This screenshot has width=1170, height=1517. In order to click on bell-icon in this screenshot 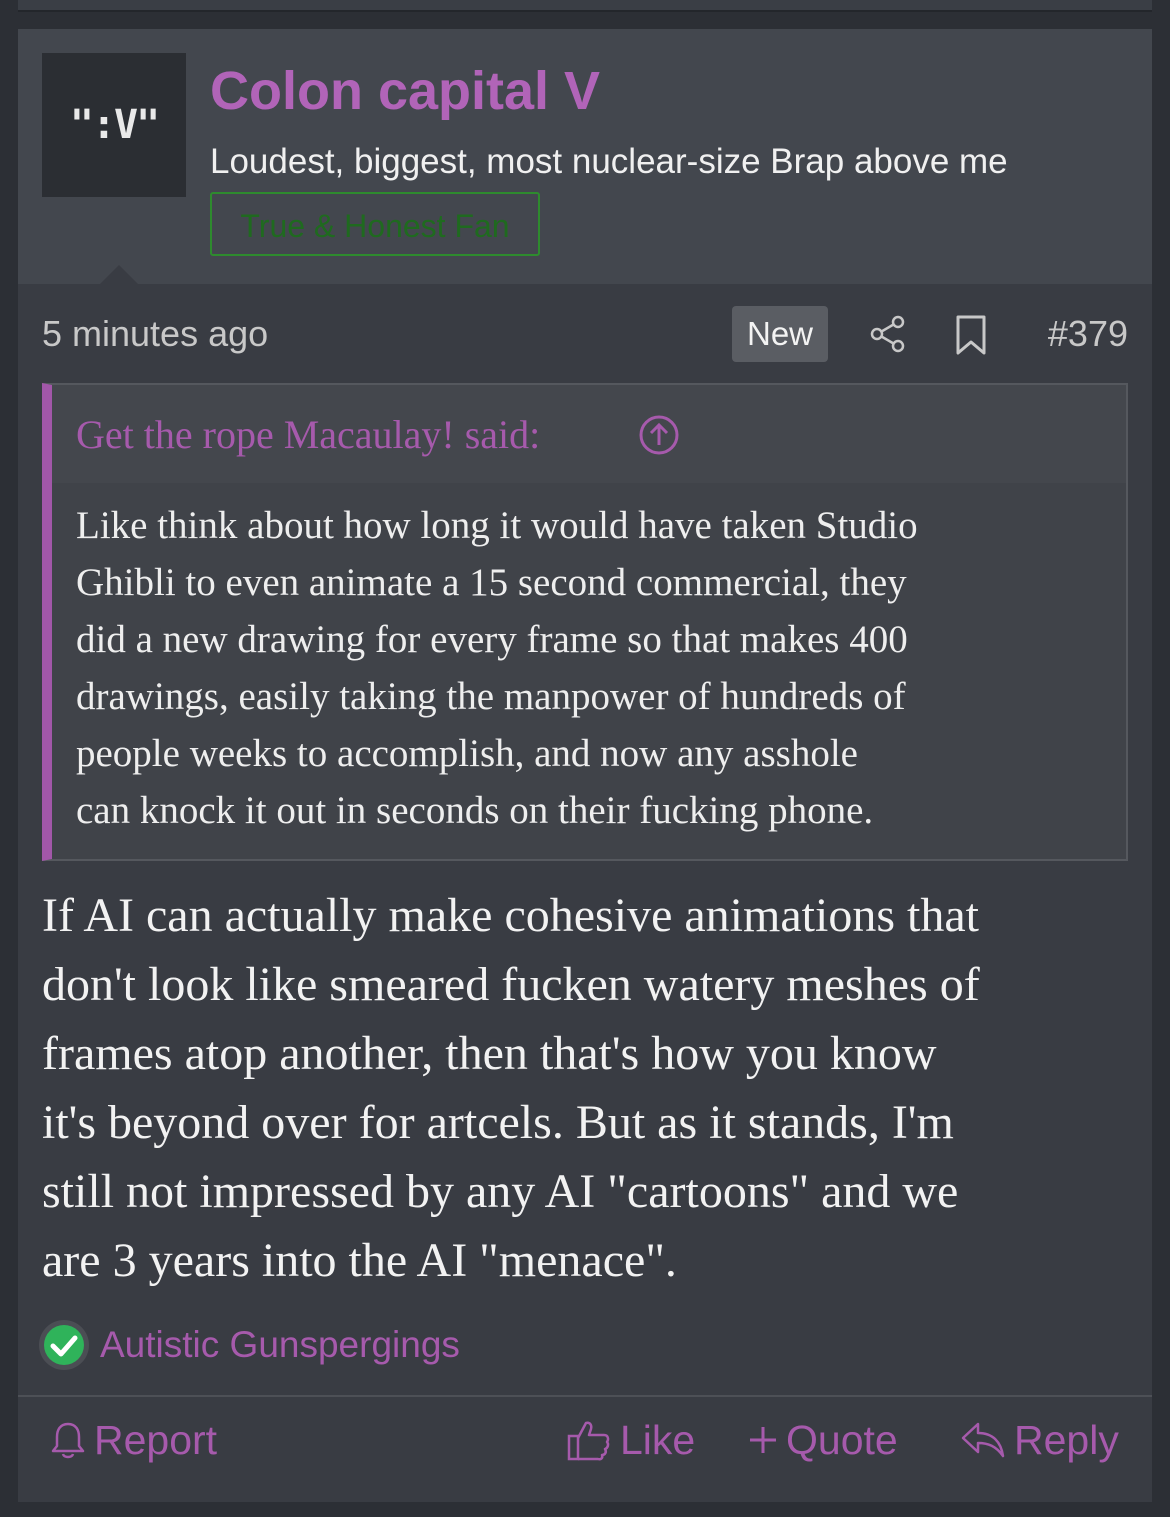, I will do `click(68, 1440)`.